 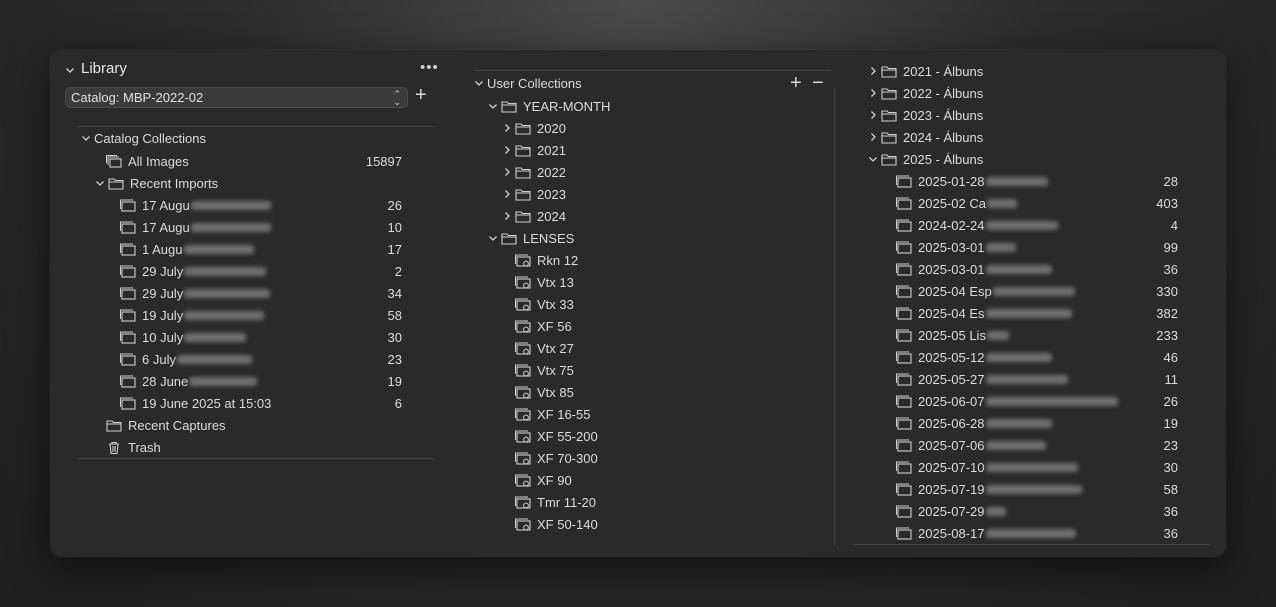 What do you see at coordinates (398, 403) in the screenshot?
I see `recent-import-item-count: 6` at bounding box center [398, 403].